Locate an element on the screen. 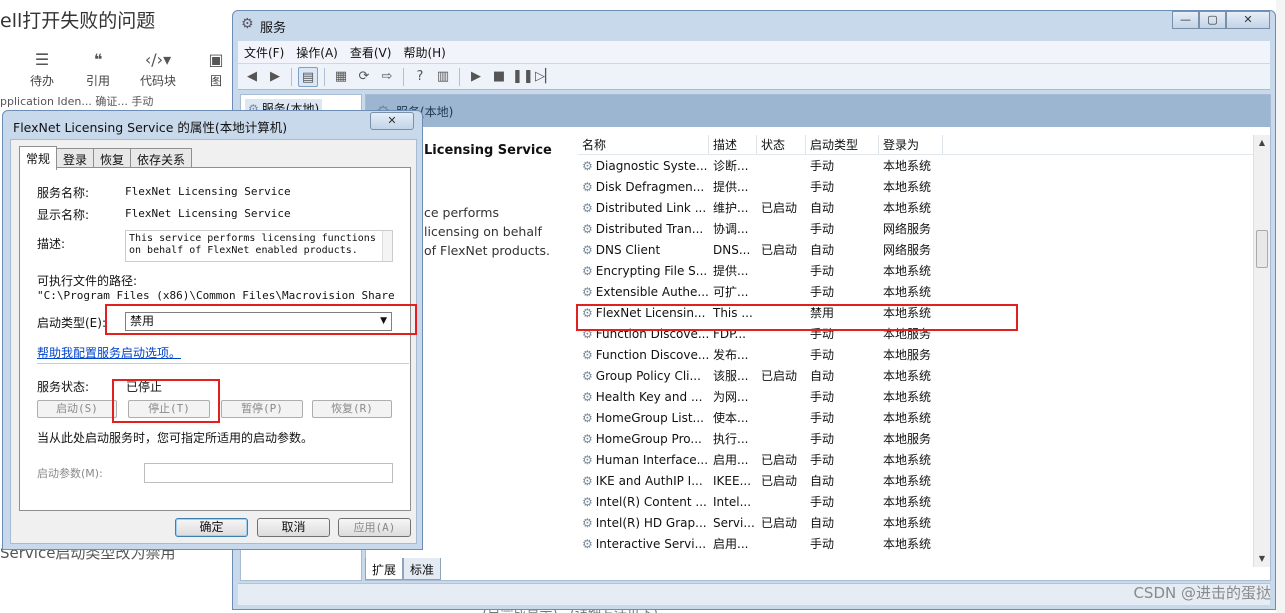 The height and width of the screenshot is (613, 1285). tab-extended: 扩展 is located at coordinates (384, 569).